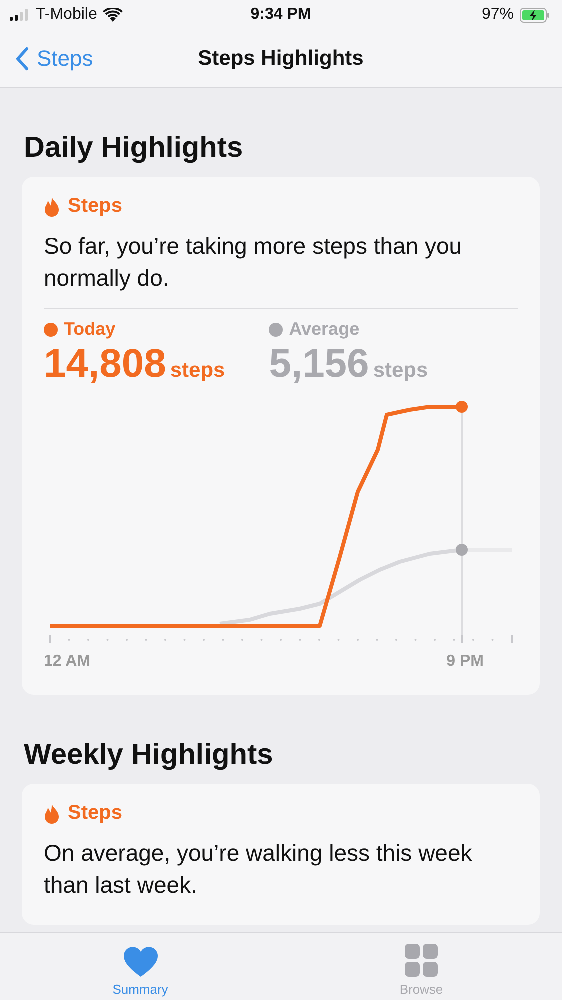  I want to click on highlight-message: So far, you’re taking more steps than you normally do., so click(254, 262).